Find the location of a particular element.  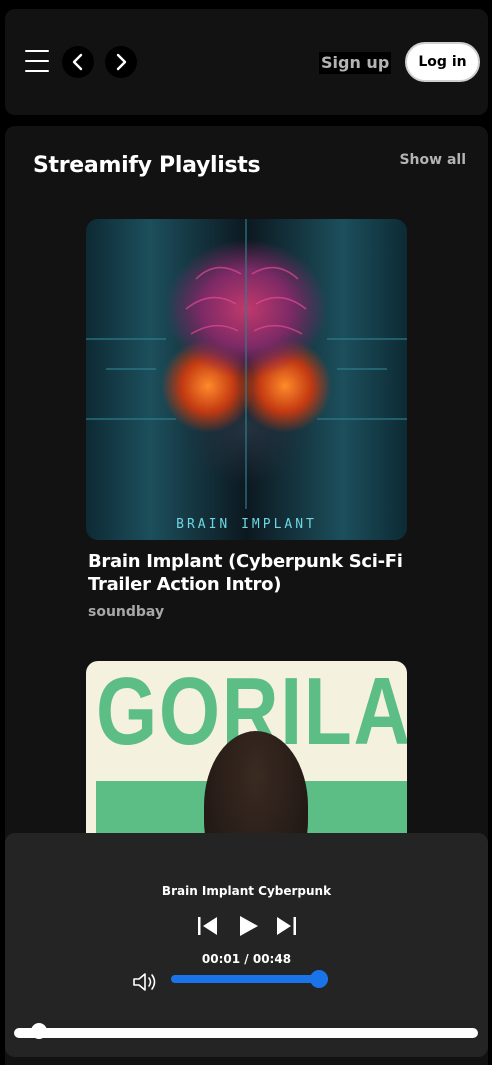

forward-button is located at coordinates (121, 62).